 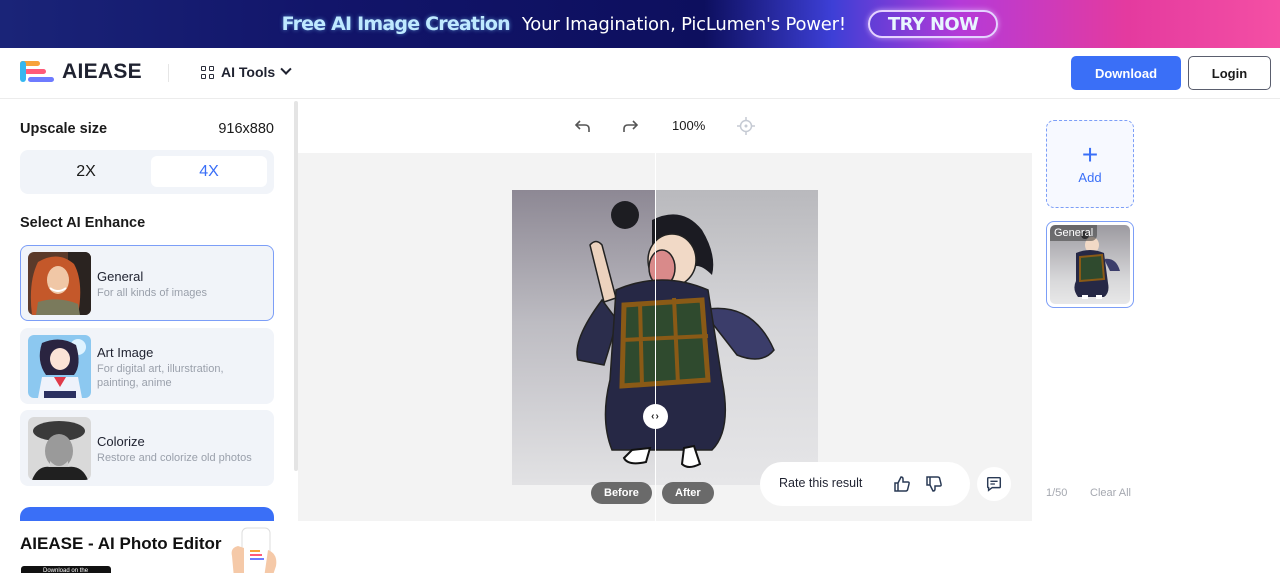 I want to click on comparison-slider-handle: ‹›, so click(x=655, y=416).